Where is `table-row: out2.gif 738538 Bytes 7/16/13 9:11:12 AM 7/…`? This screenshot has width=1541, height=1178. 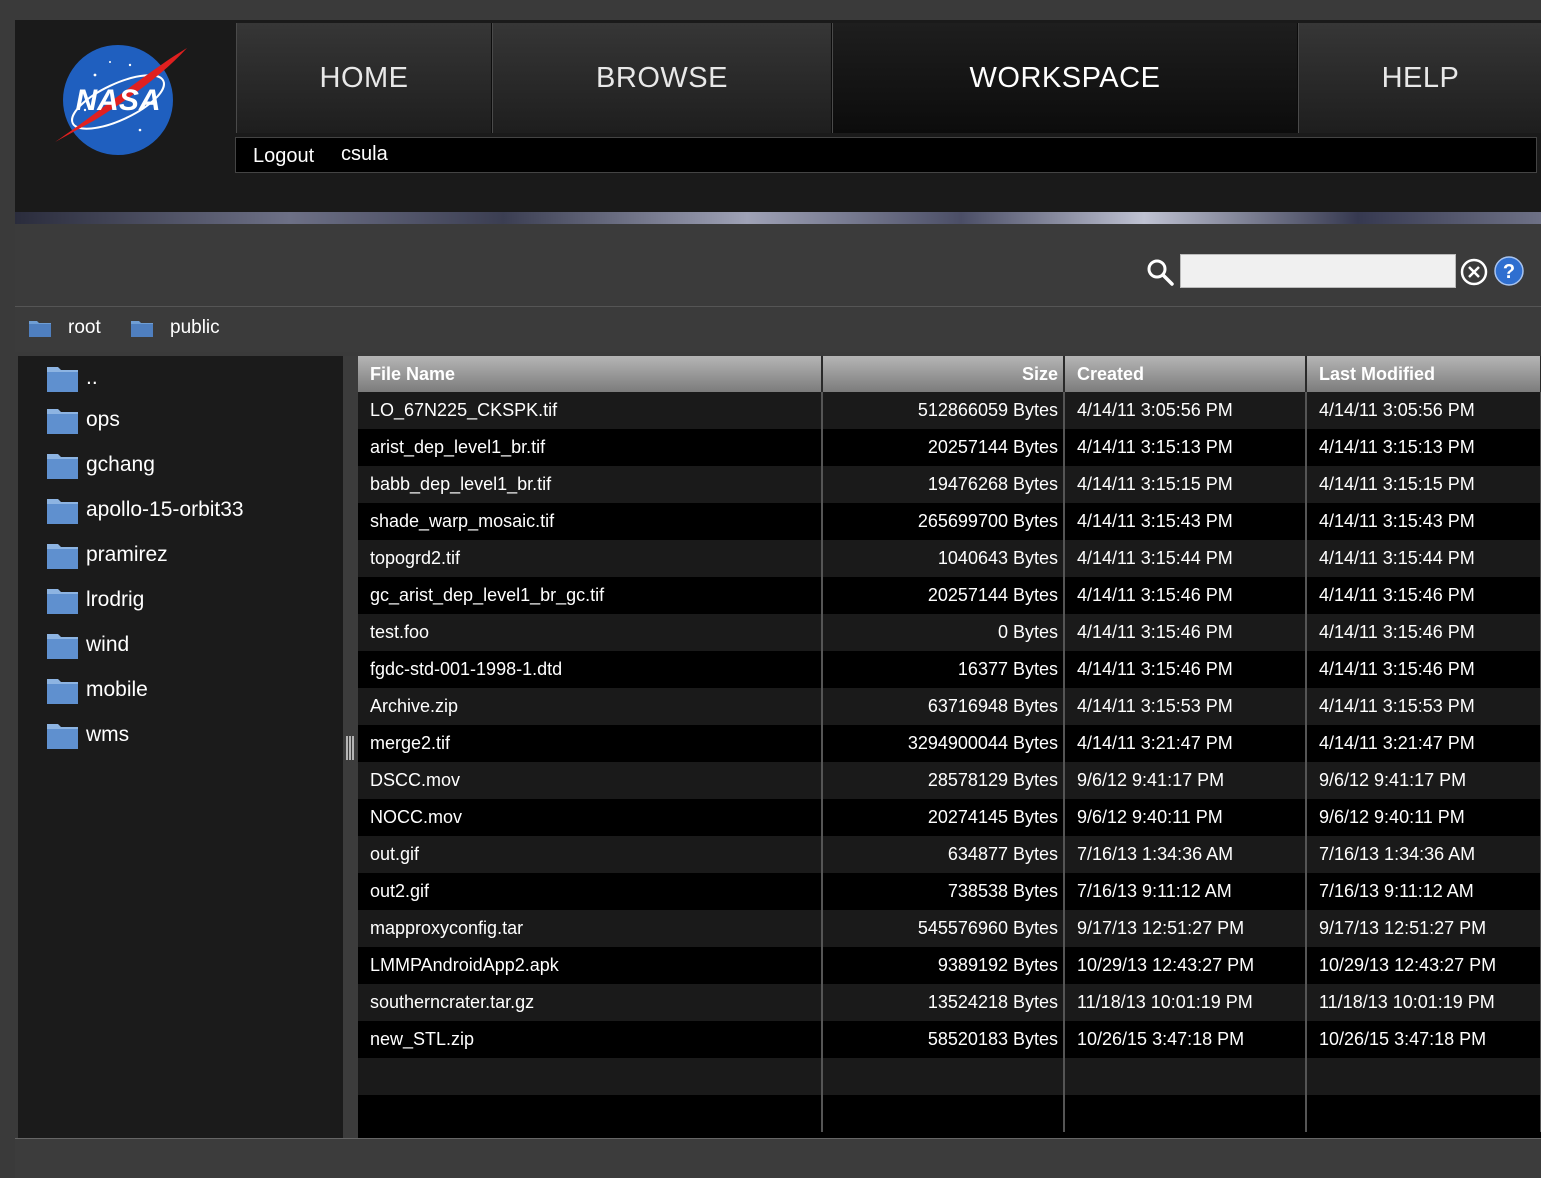 table-row: out2.gif 738538 Bytes 7/16/13 9:11:12 AM 7/… is located at coordinates (949, 891).